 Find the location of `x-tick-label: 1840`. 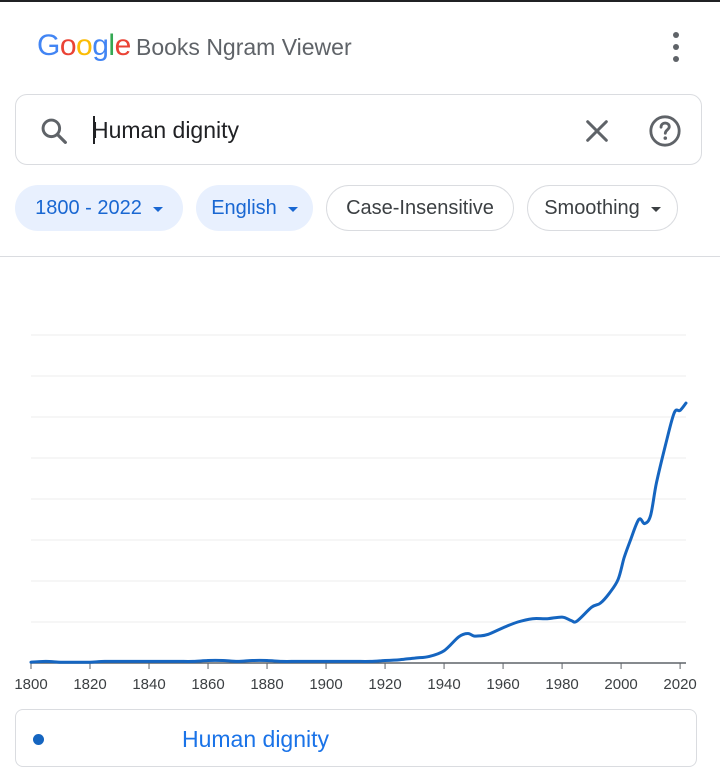

x-tick-label: 1840 is located at coordinates (148, 684).